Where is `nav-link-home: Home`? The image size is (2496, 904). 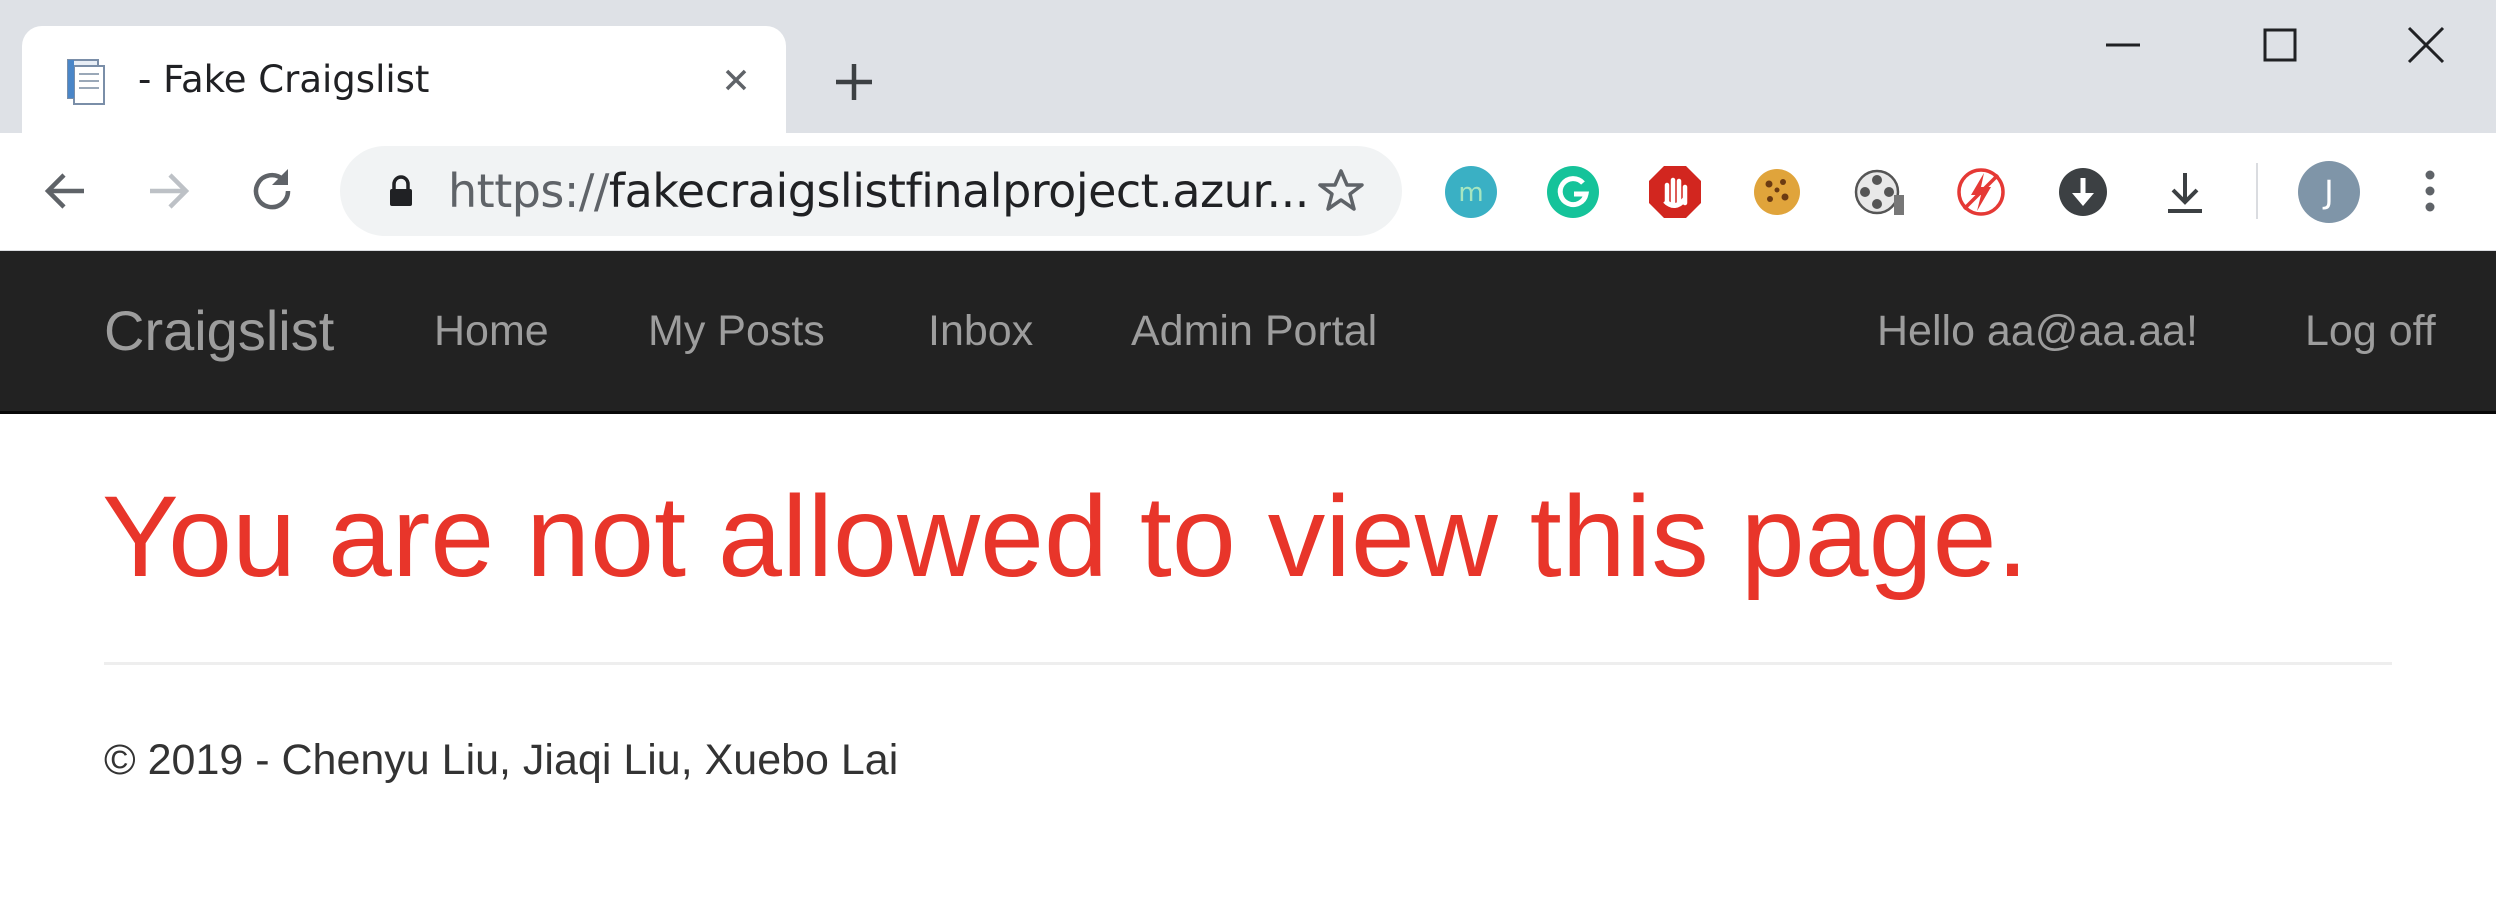
nav-link-home: Home is located at coordinates (491, 331).